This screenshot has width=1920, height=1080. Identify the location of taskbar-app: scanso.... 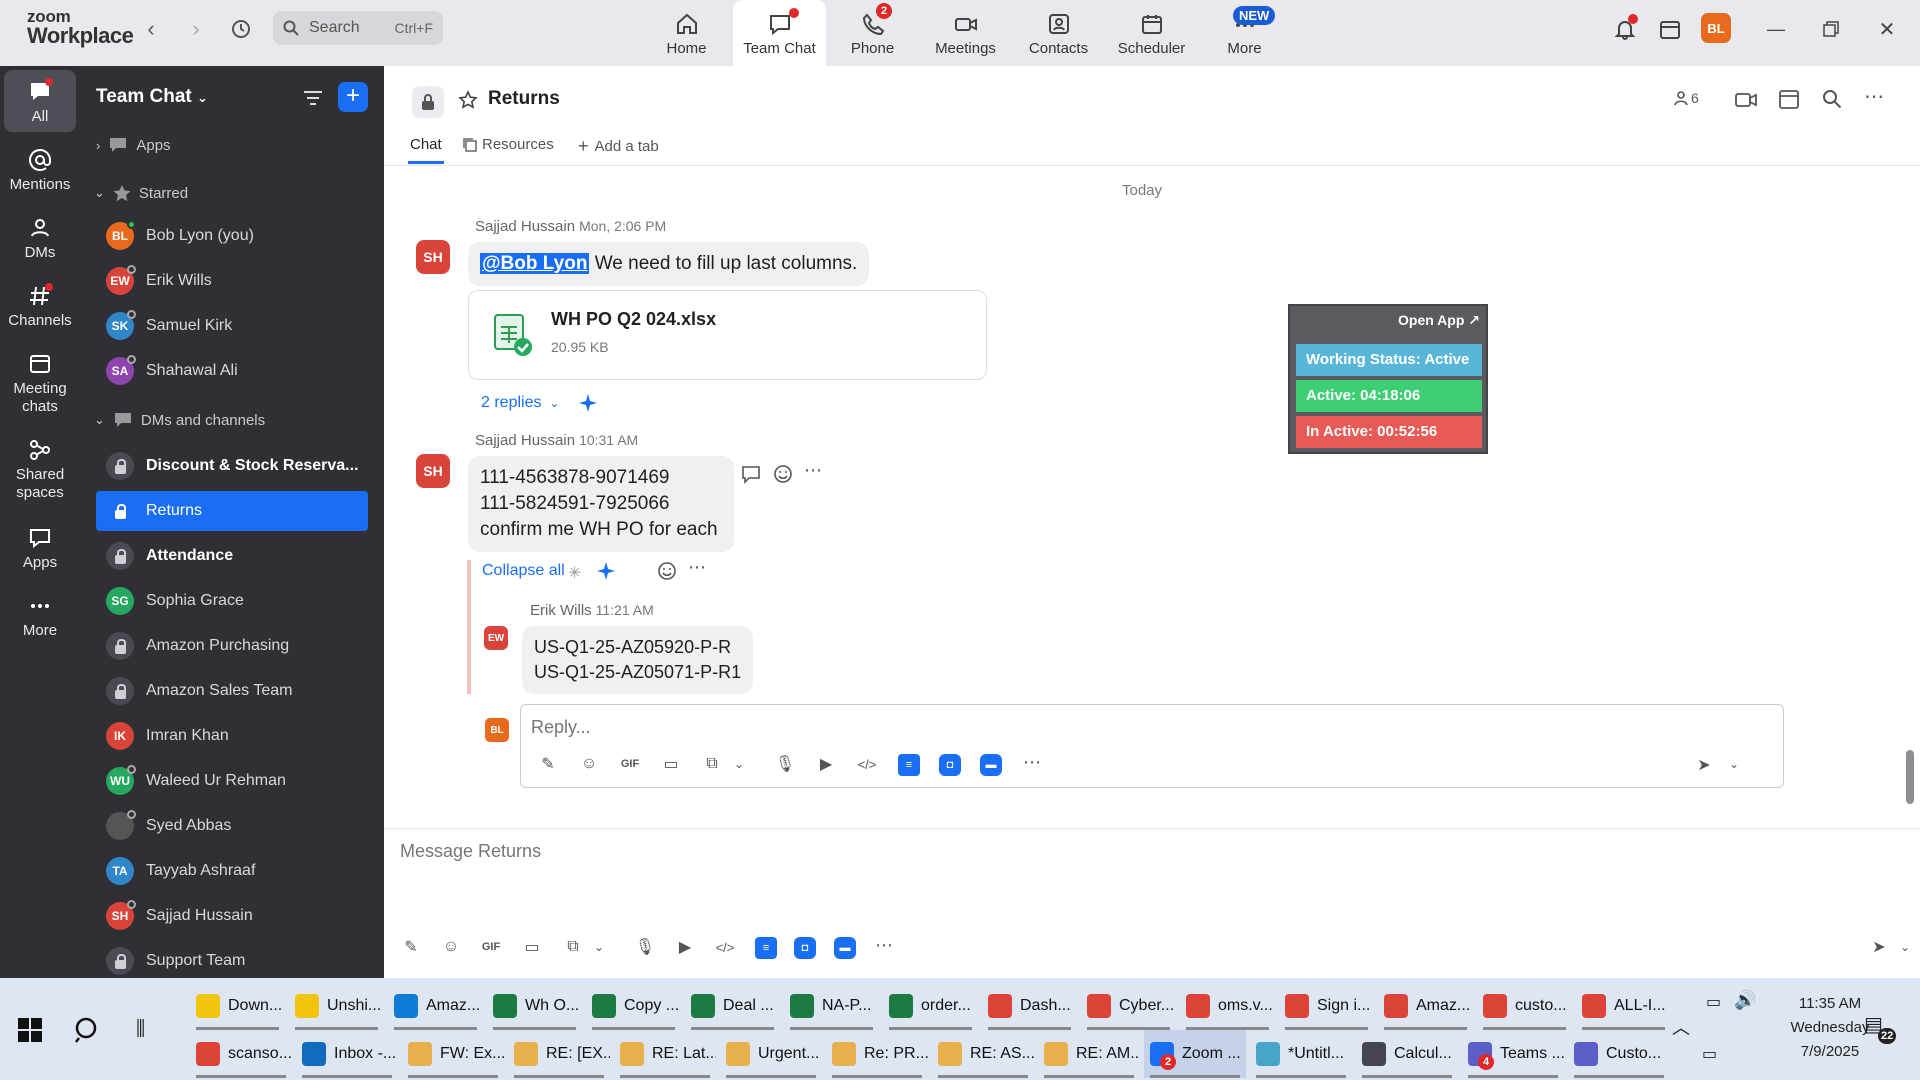
(241, 1054).